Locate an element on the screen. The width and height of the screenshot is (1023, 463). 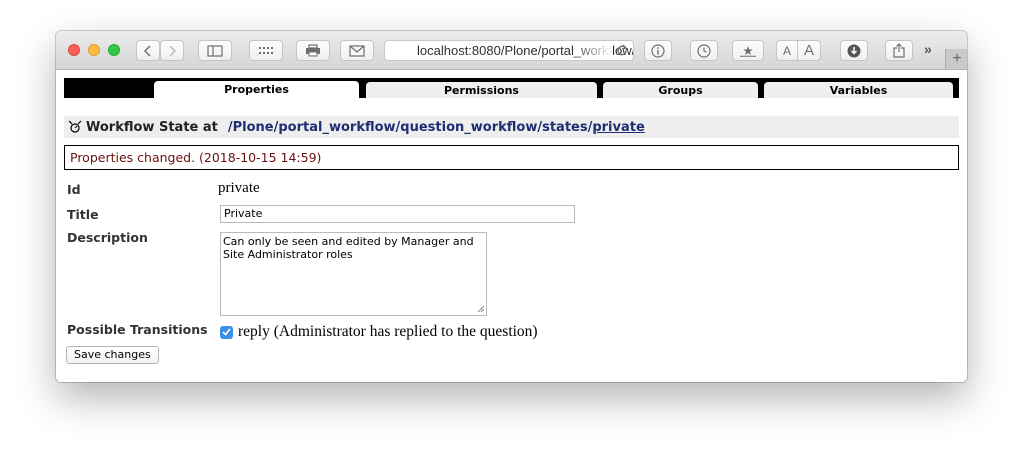
chevron-right-icon is located at coordinates (172, 50).